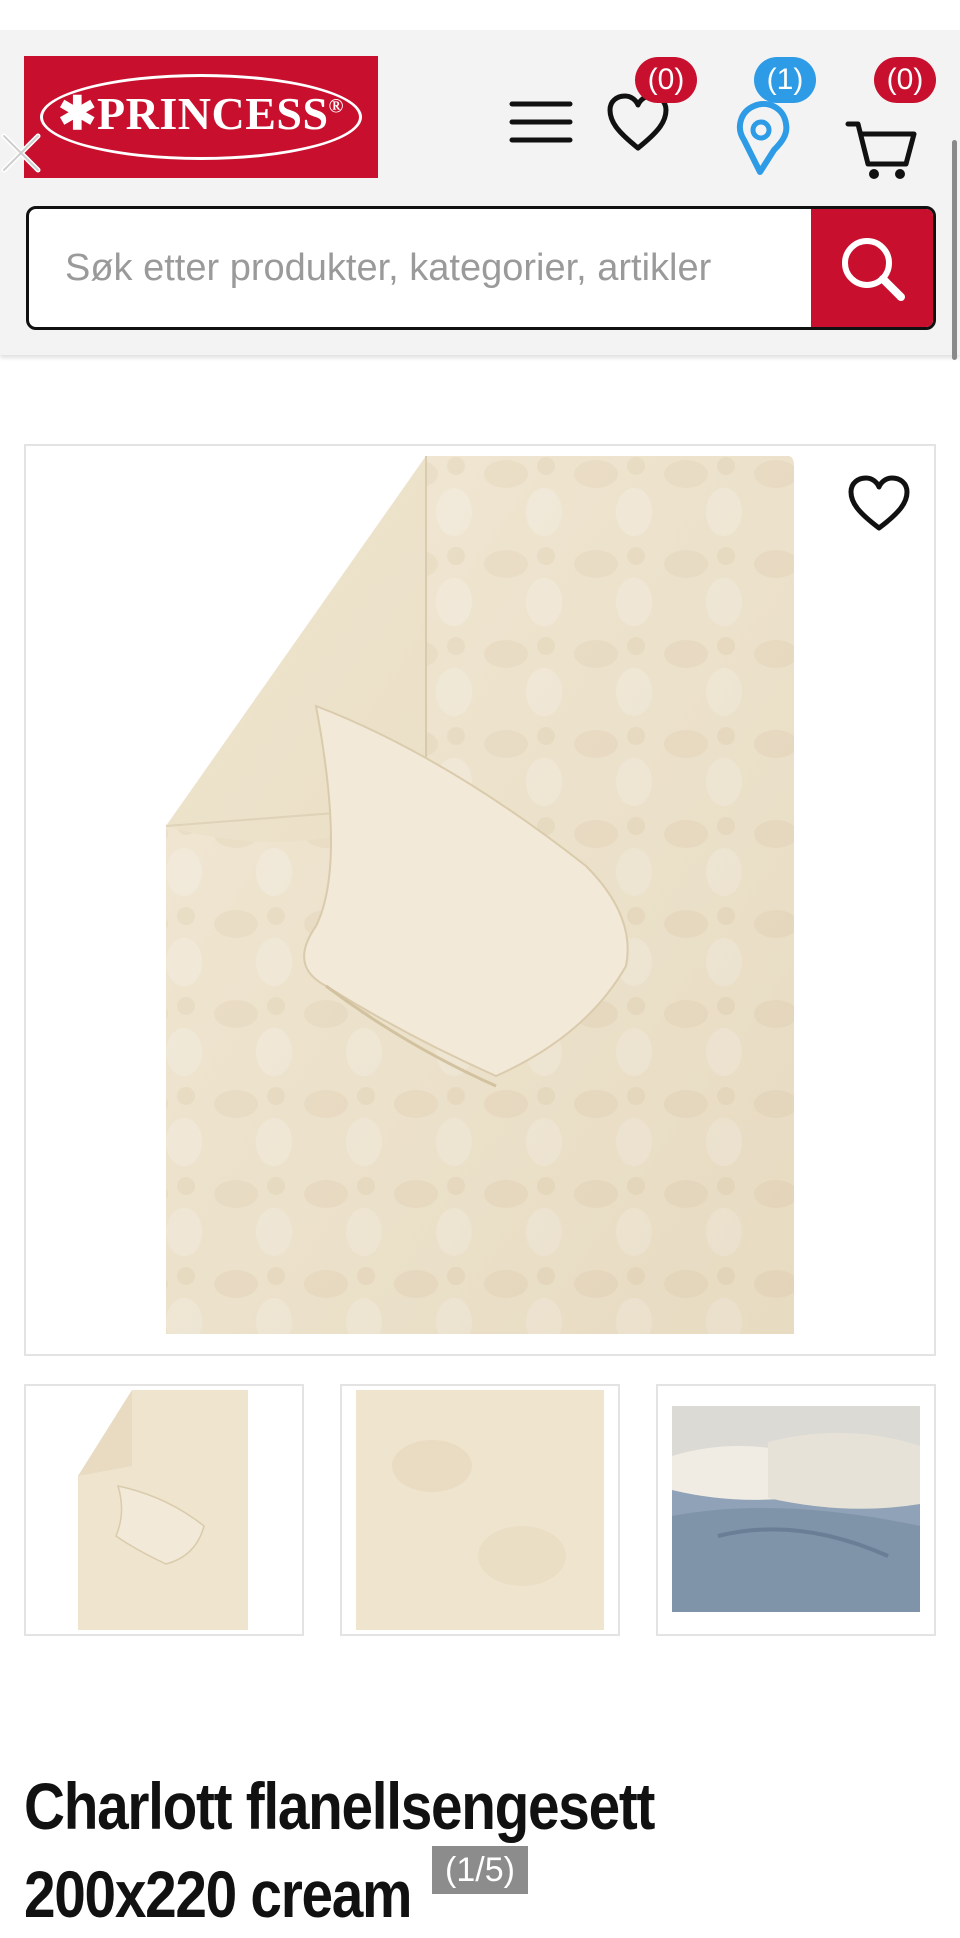  I want to click on heart-icon, so click(879, 503).